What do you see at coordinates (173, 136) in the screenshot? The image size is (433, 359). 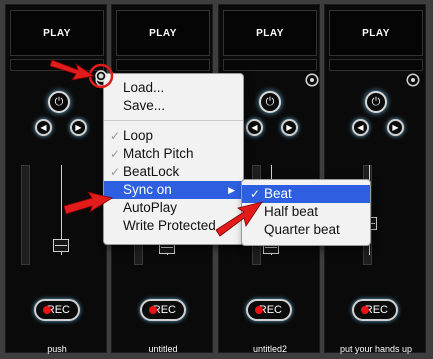 I see `menu-item-loop: ✓ Loop` at bounding box center [173, 136].